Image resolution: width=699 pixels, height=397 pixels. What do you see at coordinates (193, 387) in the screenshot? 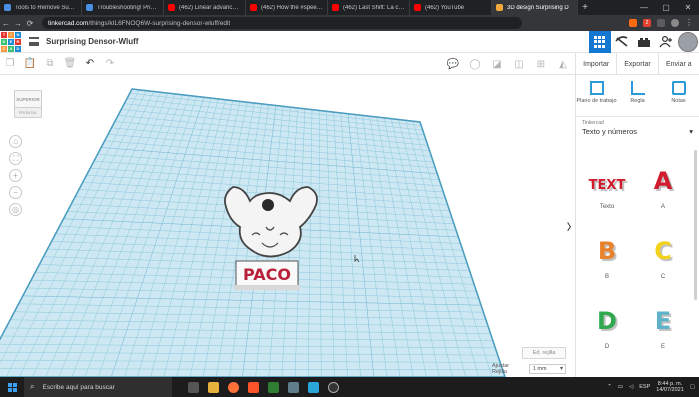
I see `task-view-icon` at bounding box center [193, 387].